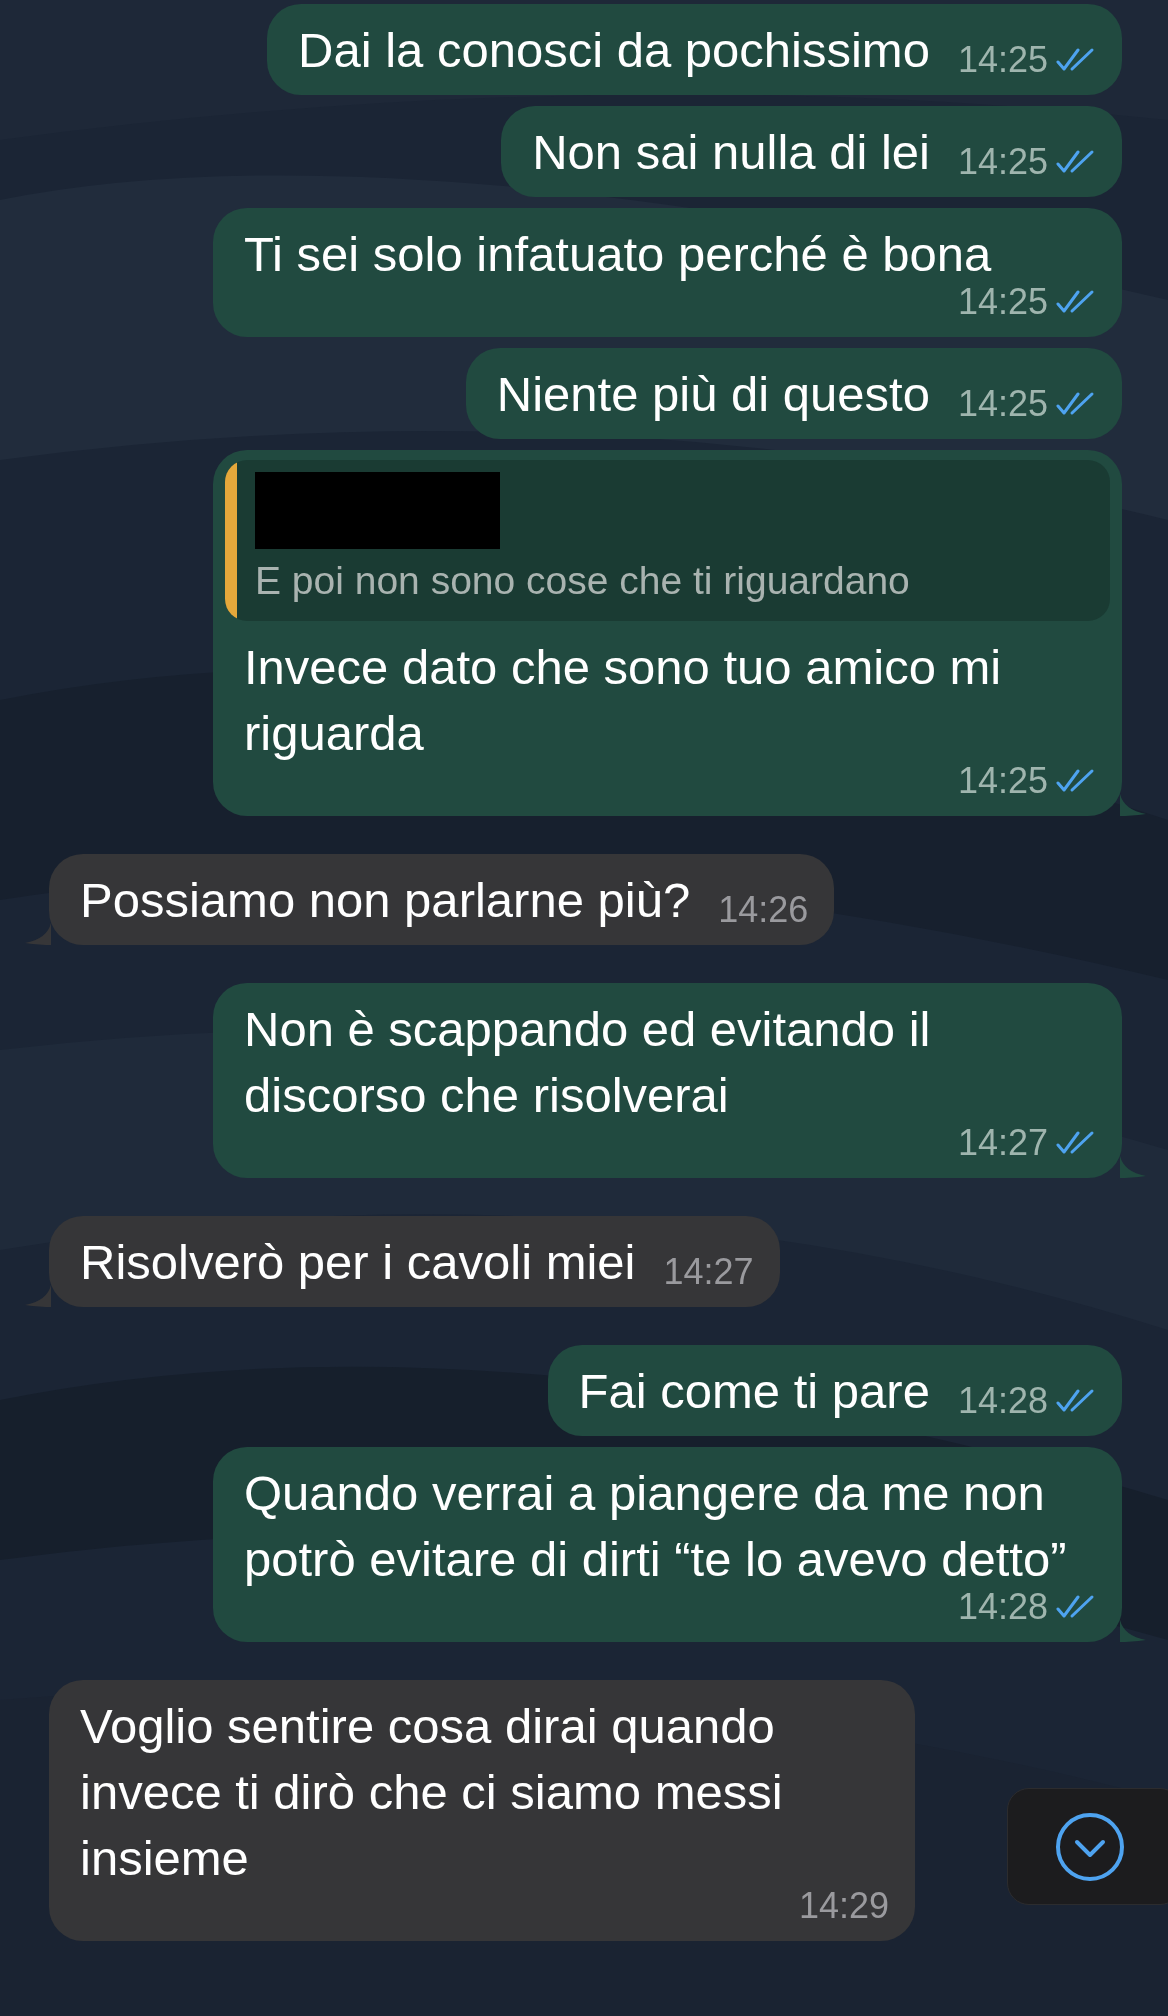 The image size is (1168, 2016). I want to click on chevron-down-icon, so click(1090, 1846).